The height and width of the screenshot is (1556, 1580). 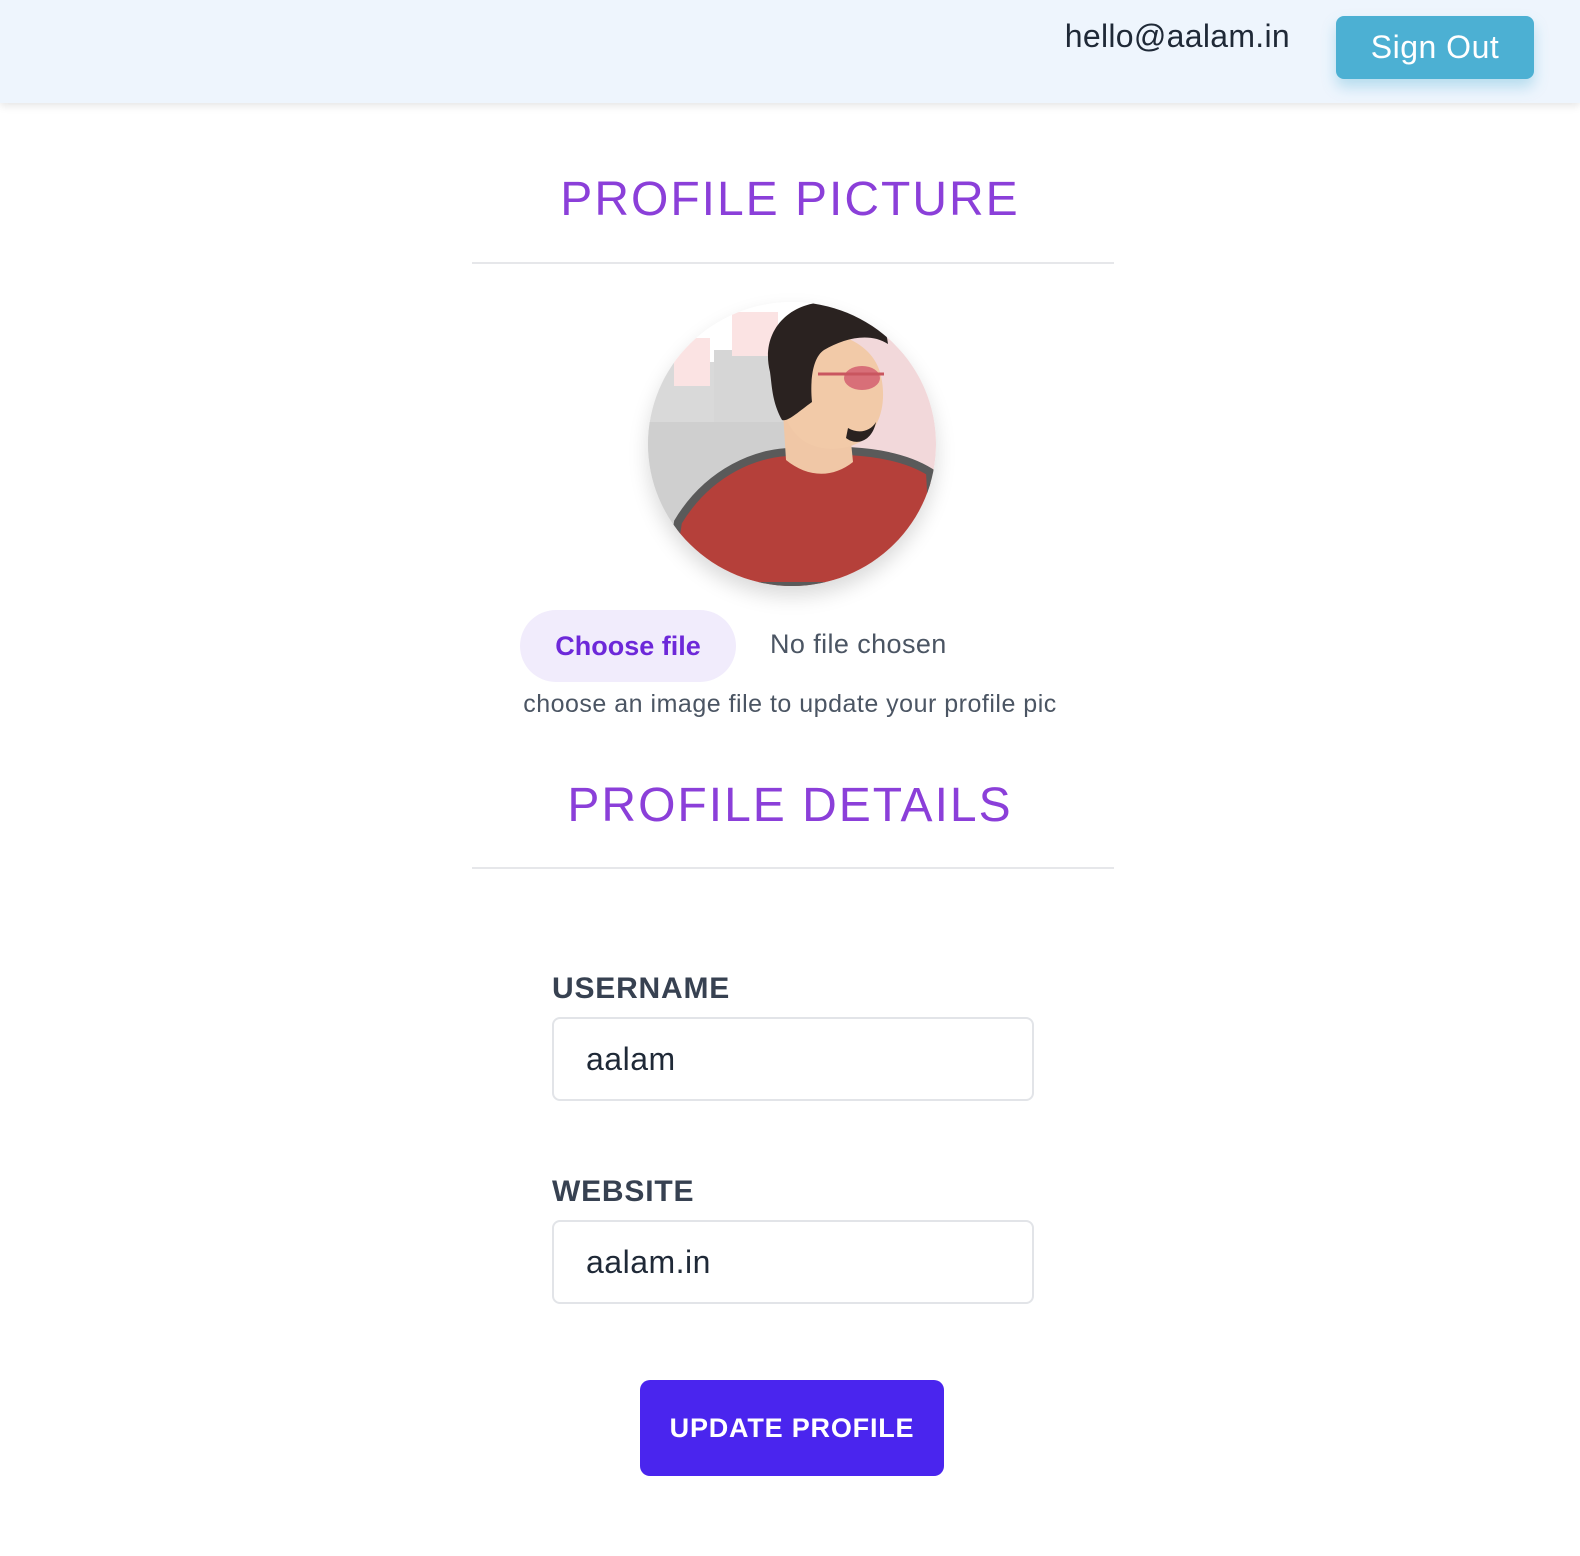 I want to click on website-input, so click(x=793, y=1262).